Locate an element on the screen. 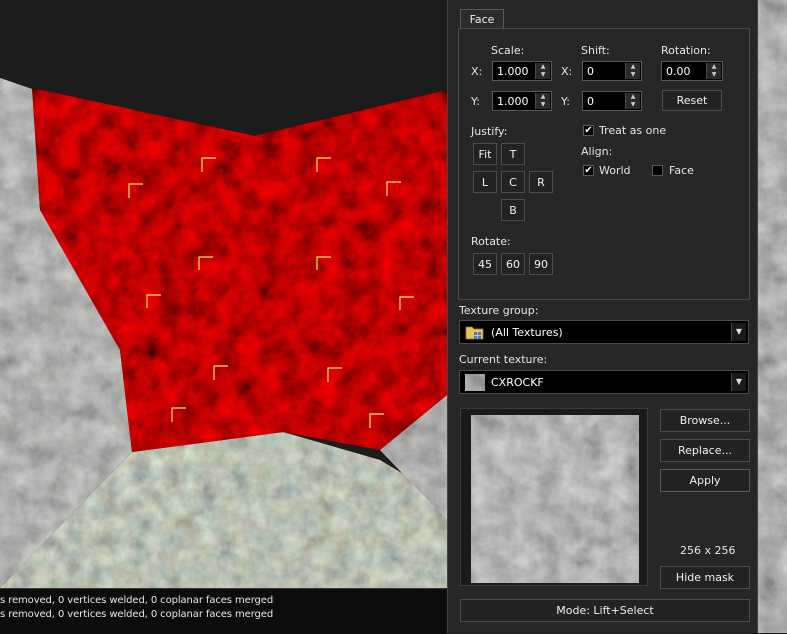  texture-size-label: 256 x 256 is located at coordinates (708, 550).